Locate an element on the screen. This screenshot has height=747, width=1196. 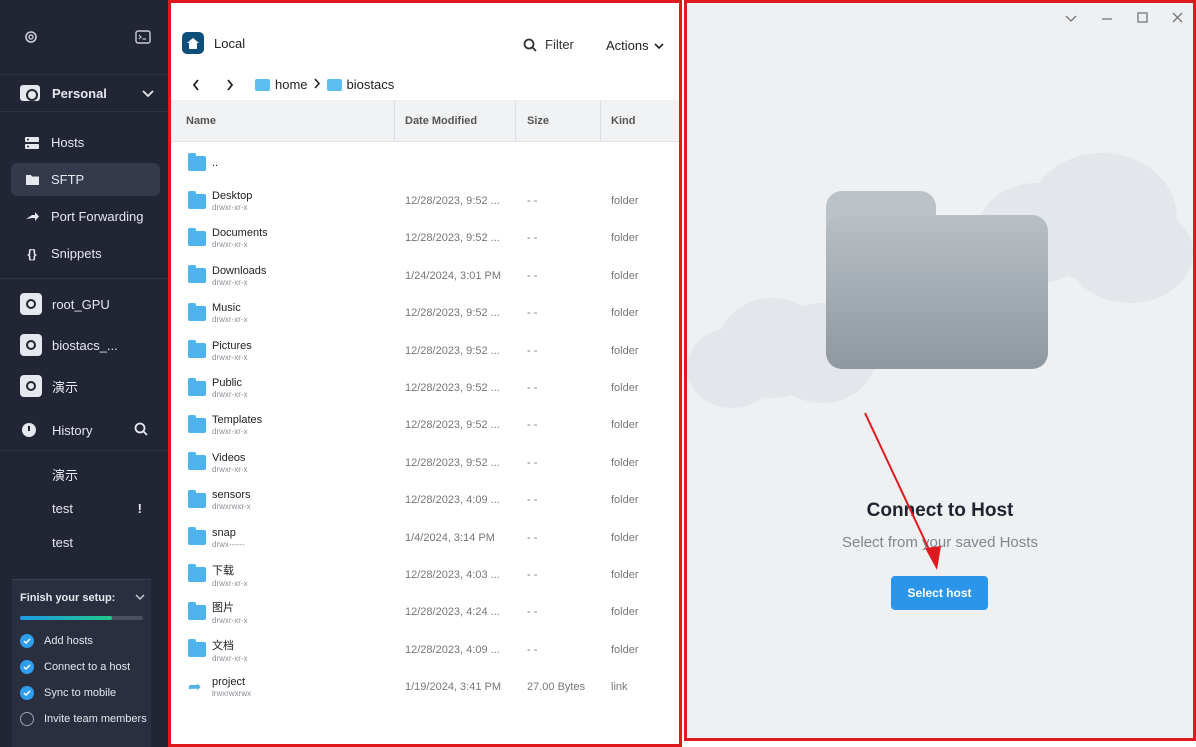
sidebar-top is located at coordinates (84, 37).